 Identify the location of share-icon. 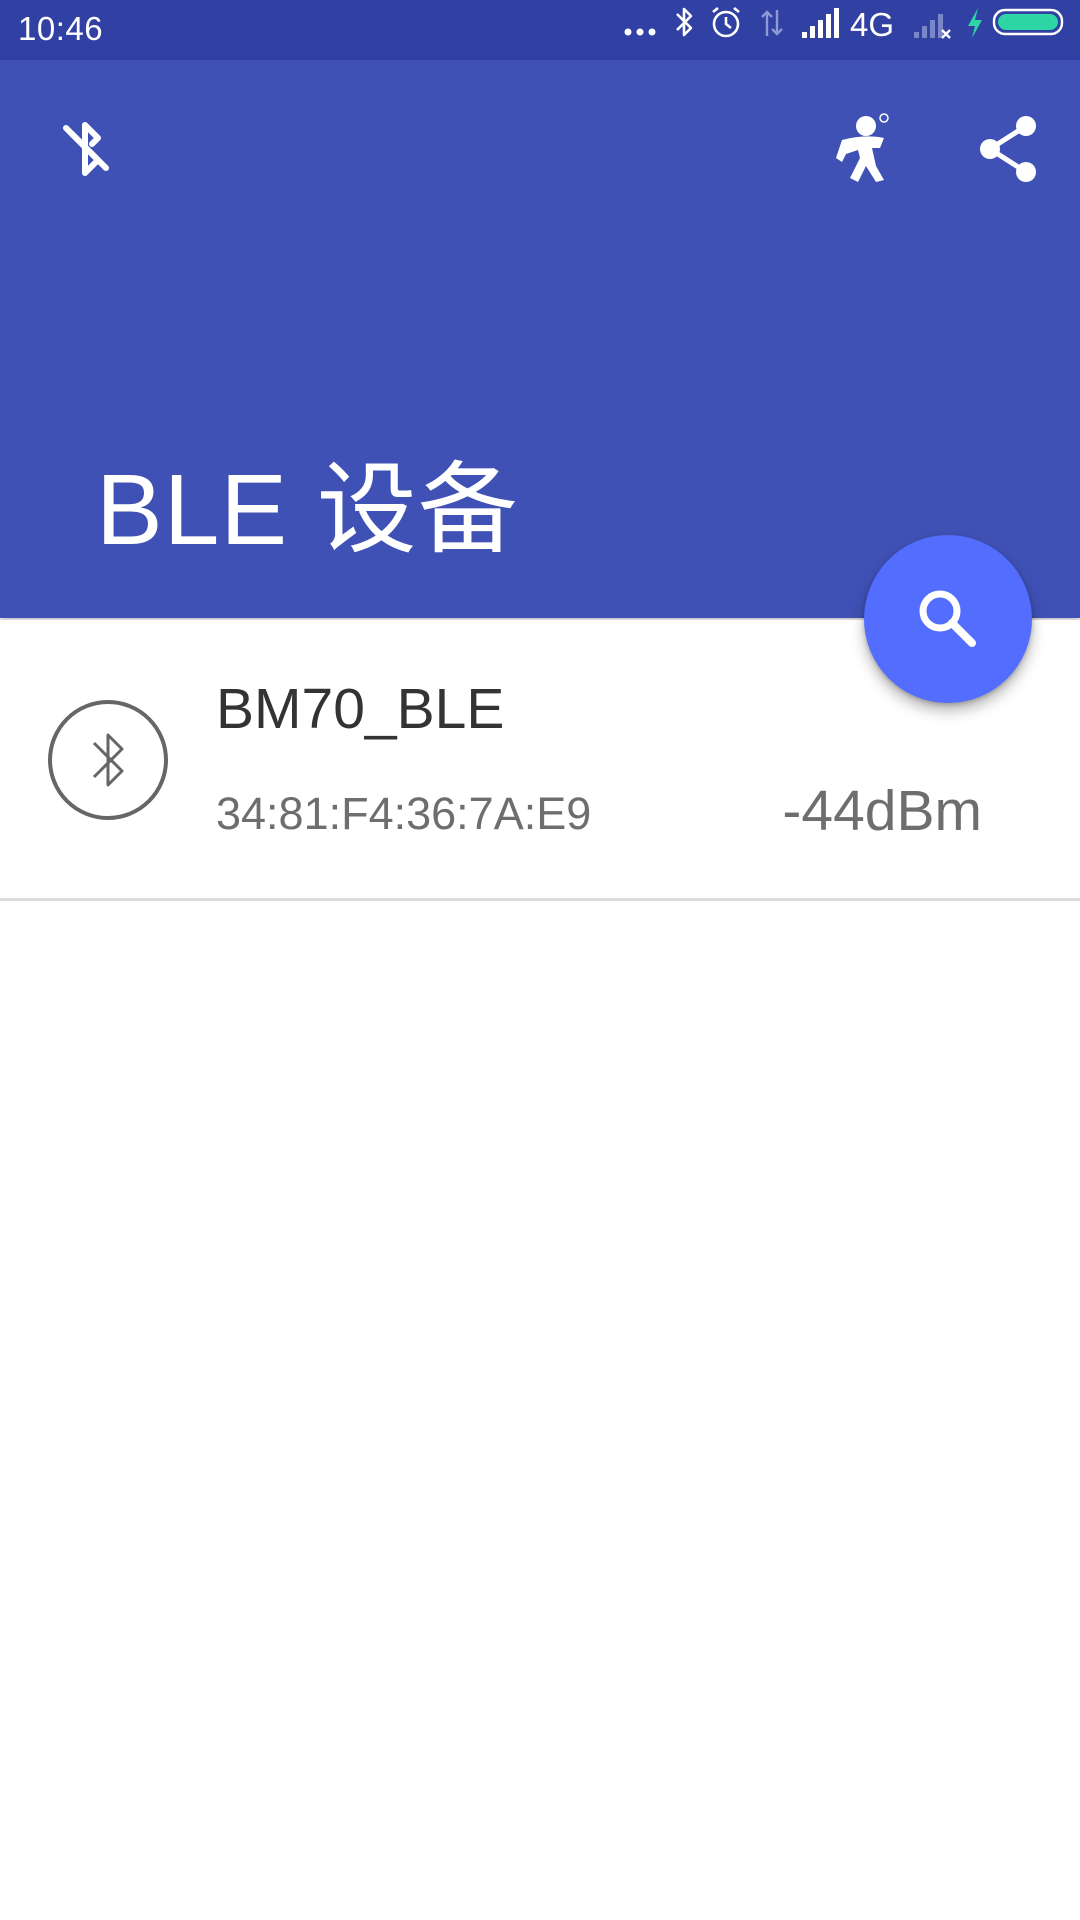
(1008, 149).